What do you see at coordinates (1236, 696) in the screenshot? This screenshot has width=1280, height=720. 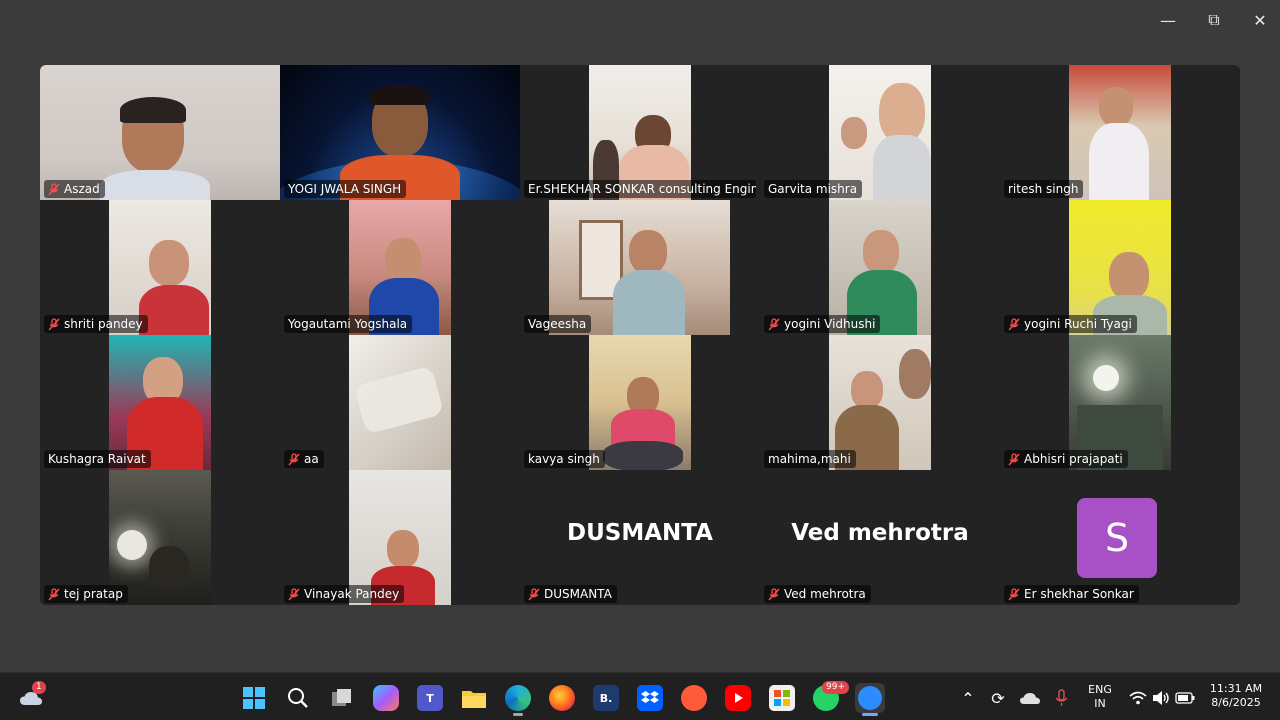 I see `clock: 11:31 AM 8/6/2025` at bounding box center [1236, 696].